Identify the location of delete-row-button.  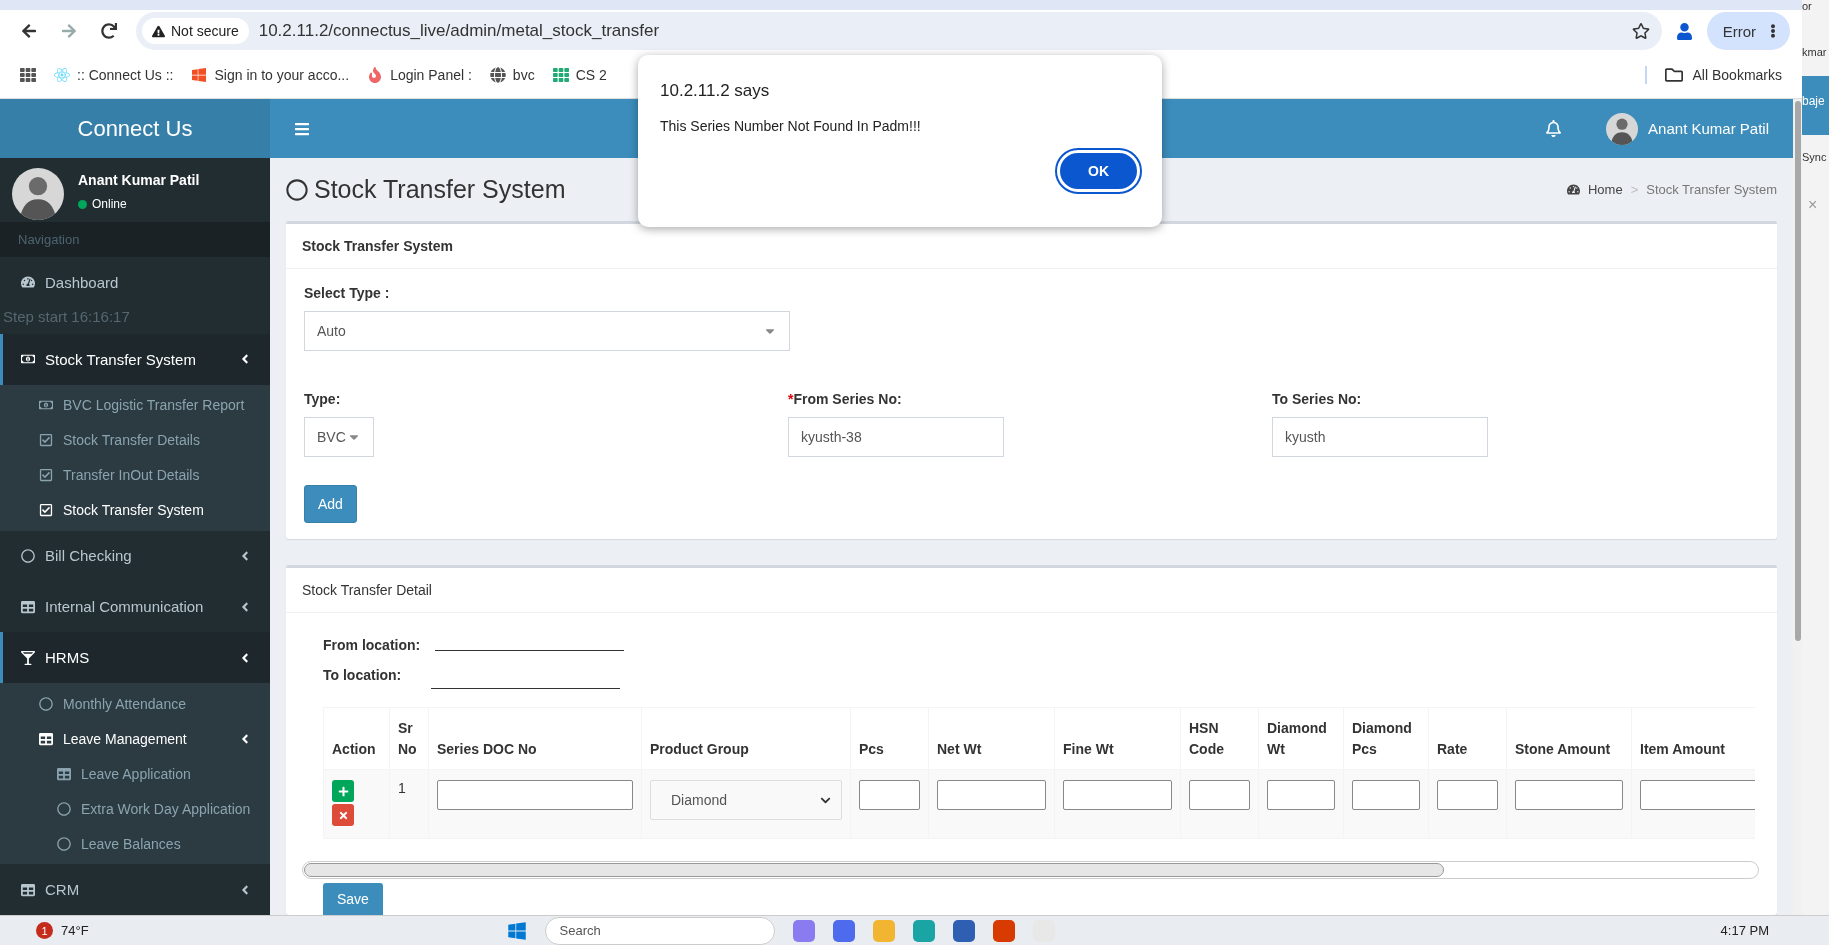
(343, 815).